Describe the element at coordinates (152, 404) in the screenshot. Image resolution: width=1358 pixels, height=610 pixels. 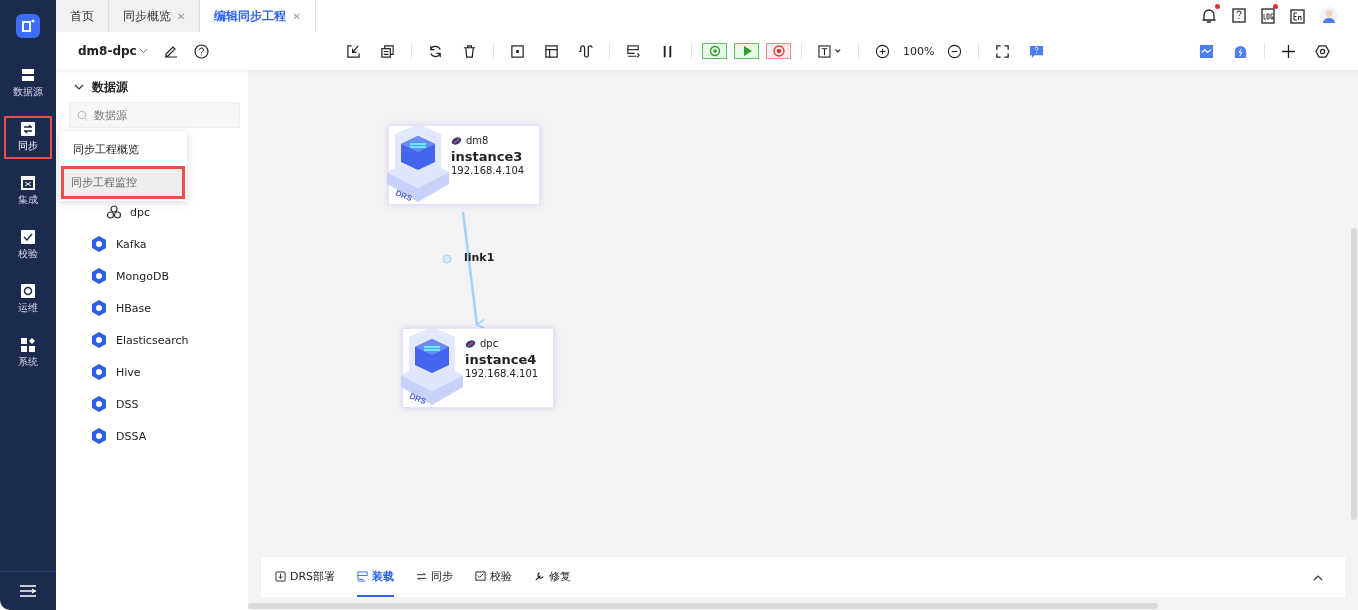
I see `tree-item: DSS` at that location.